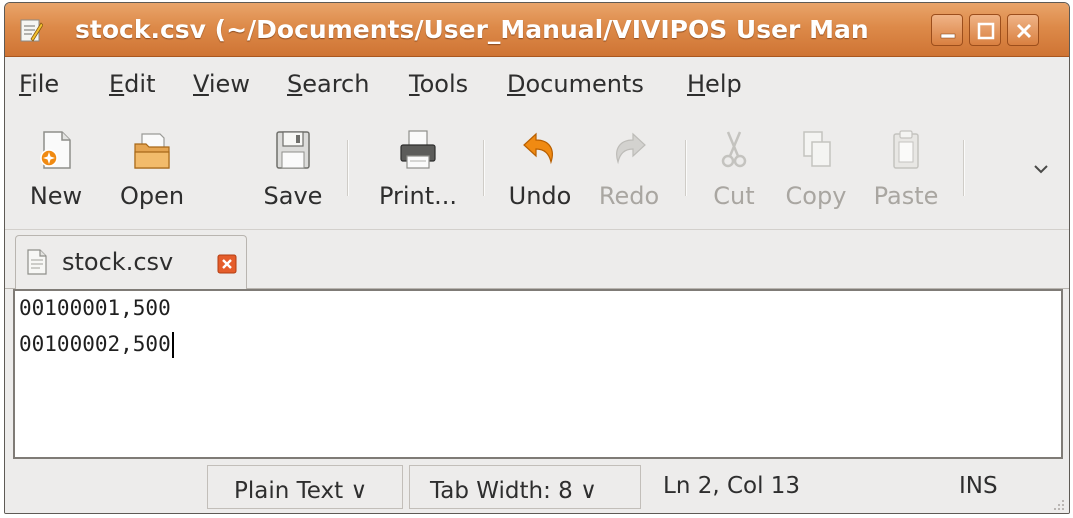 The height and width of the screenshot is (518, 1073). What do you see at coordinates (723, 84) in the screenshot?
I see `menu-help-label: elp` at bounding box center [723, 84].